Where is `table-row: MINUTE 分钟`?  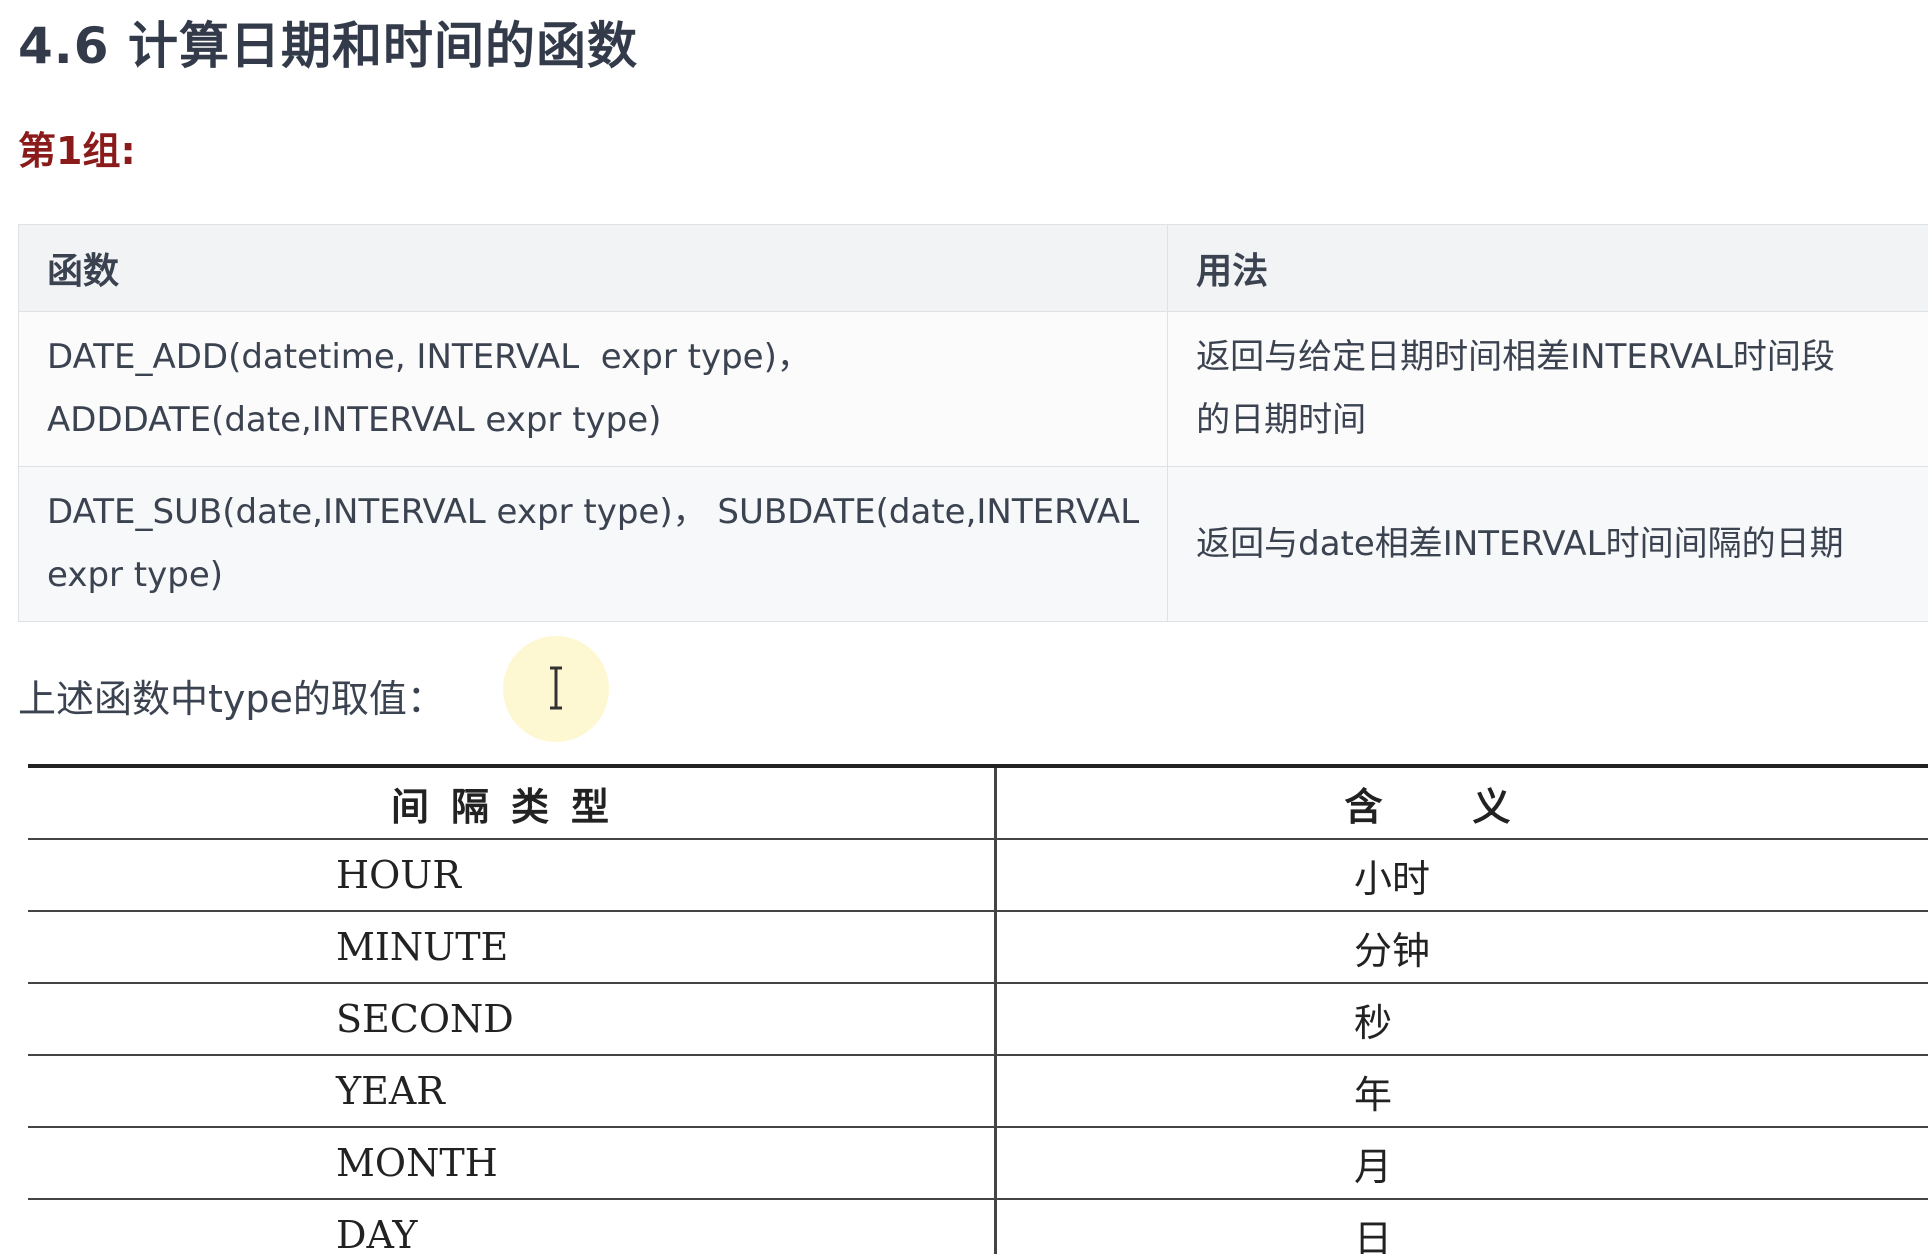
table-row: MINUTE 分钟 is located at coordinates (978, 947).